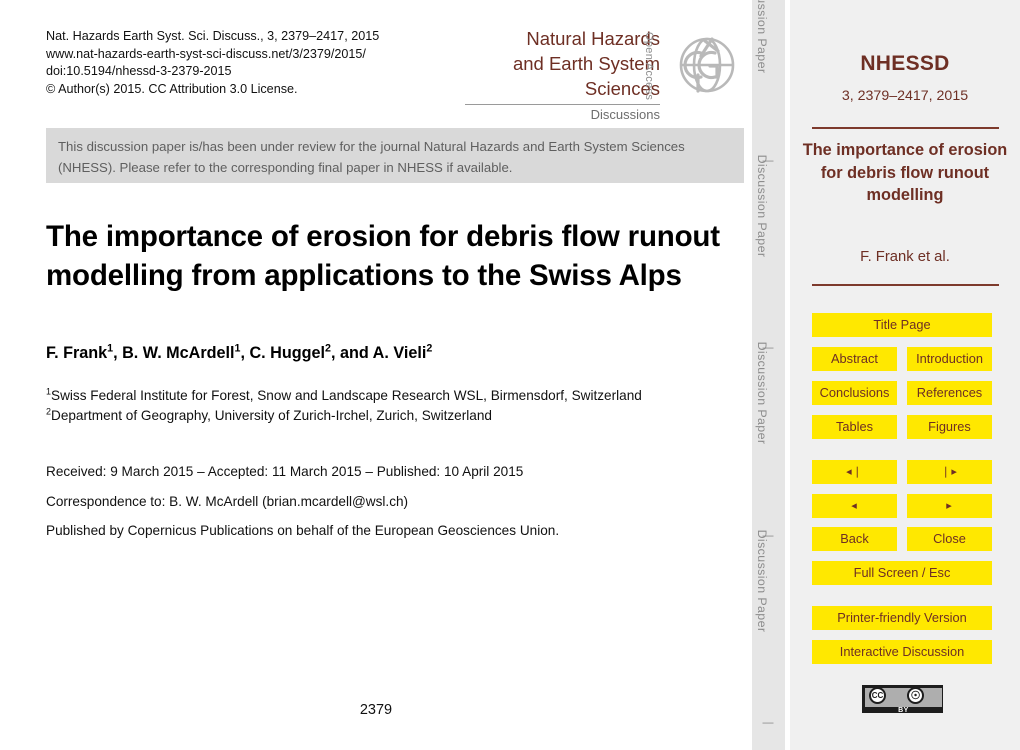 Image resolution: width=1020 pixels, height=750 pixels. What do you see at coordinates (949, 506) in the screenshot?
I see `next-page-button: ▸` at bounding box center [949, 506].